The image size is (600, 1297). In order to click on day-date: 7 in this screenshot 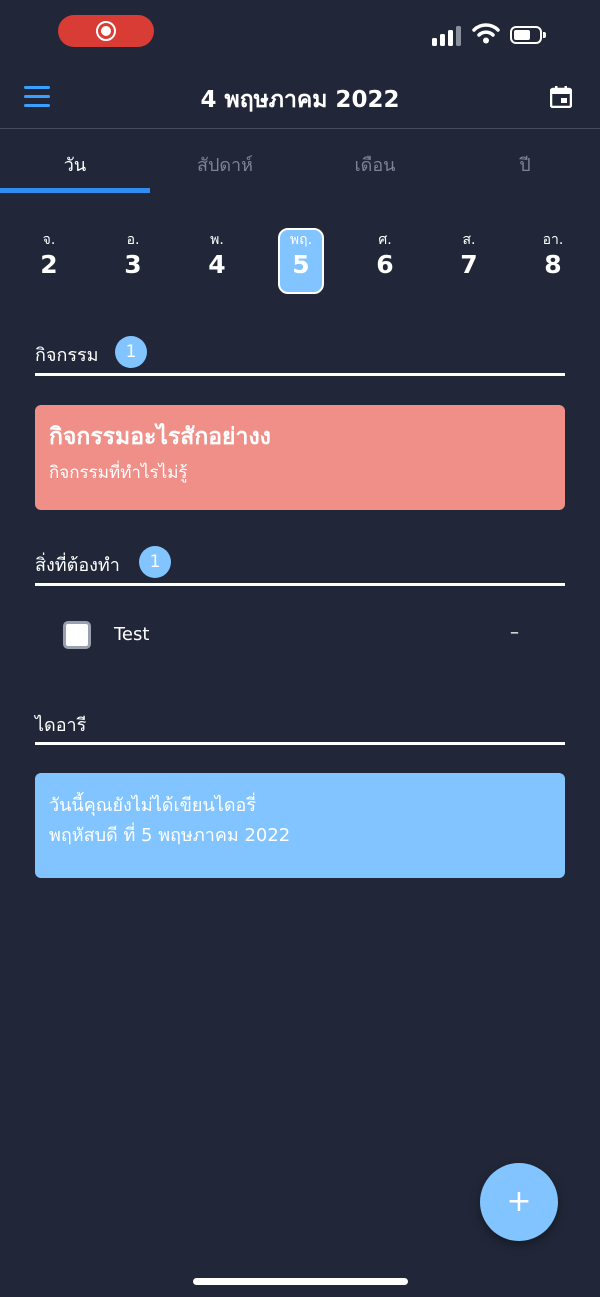, I will do `click(469, 264)`.